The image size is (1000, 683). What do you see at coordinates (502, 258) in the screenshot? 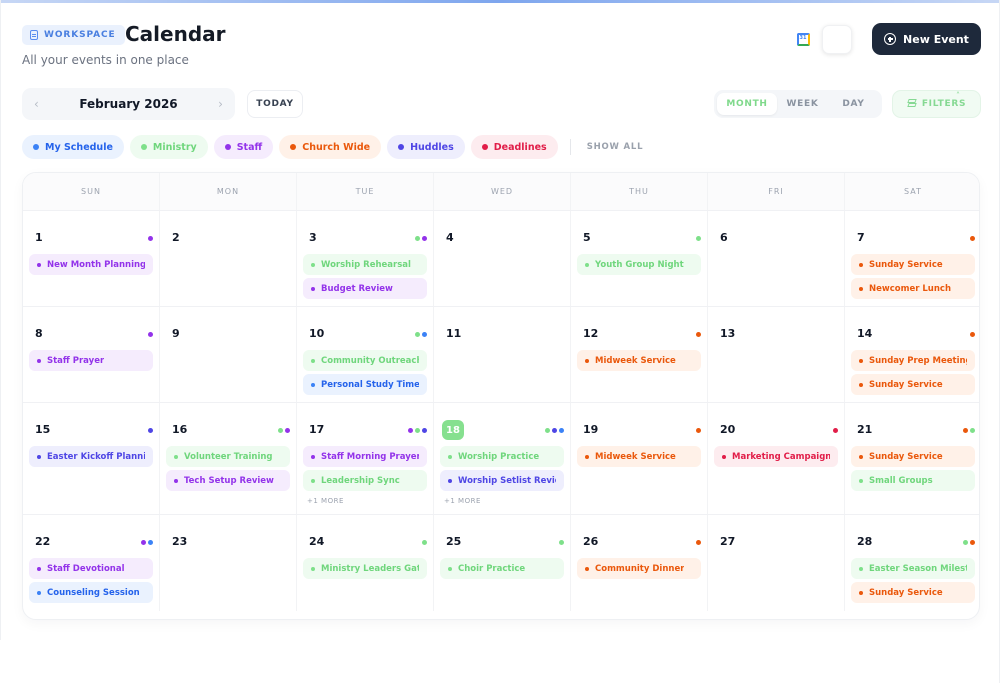
I see `day-cell: 4` at bounding box center [502, 258].